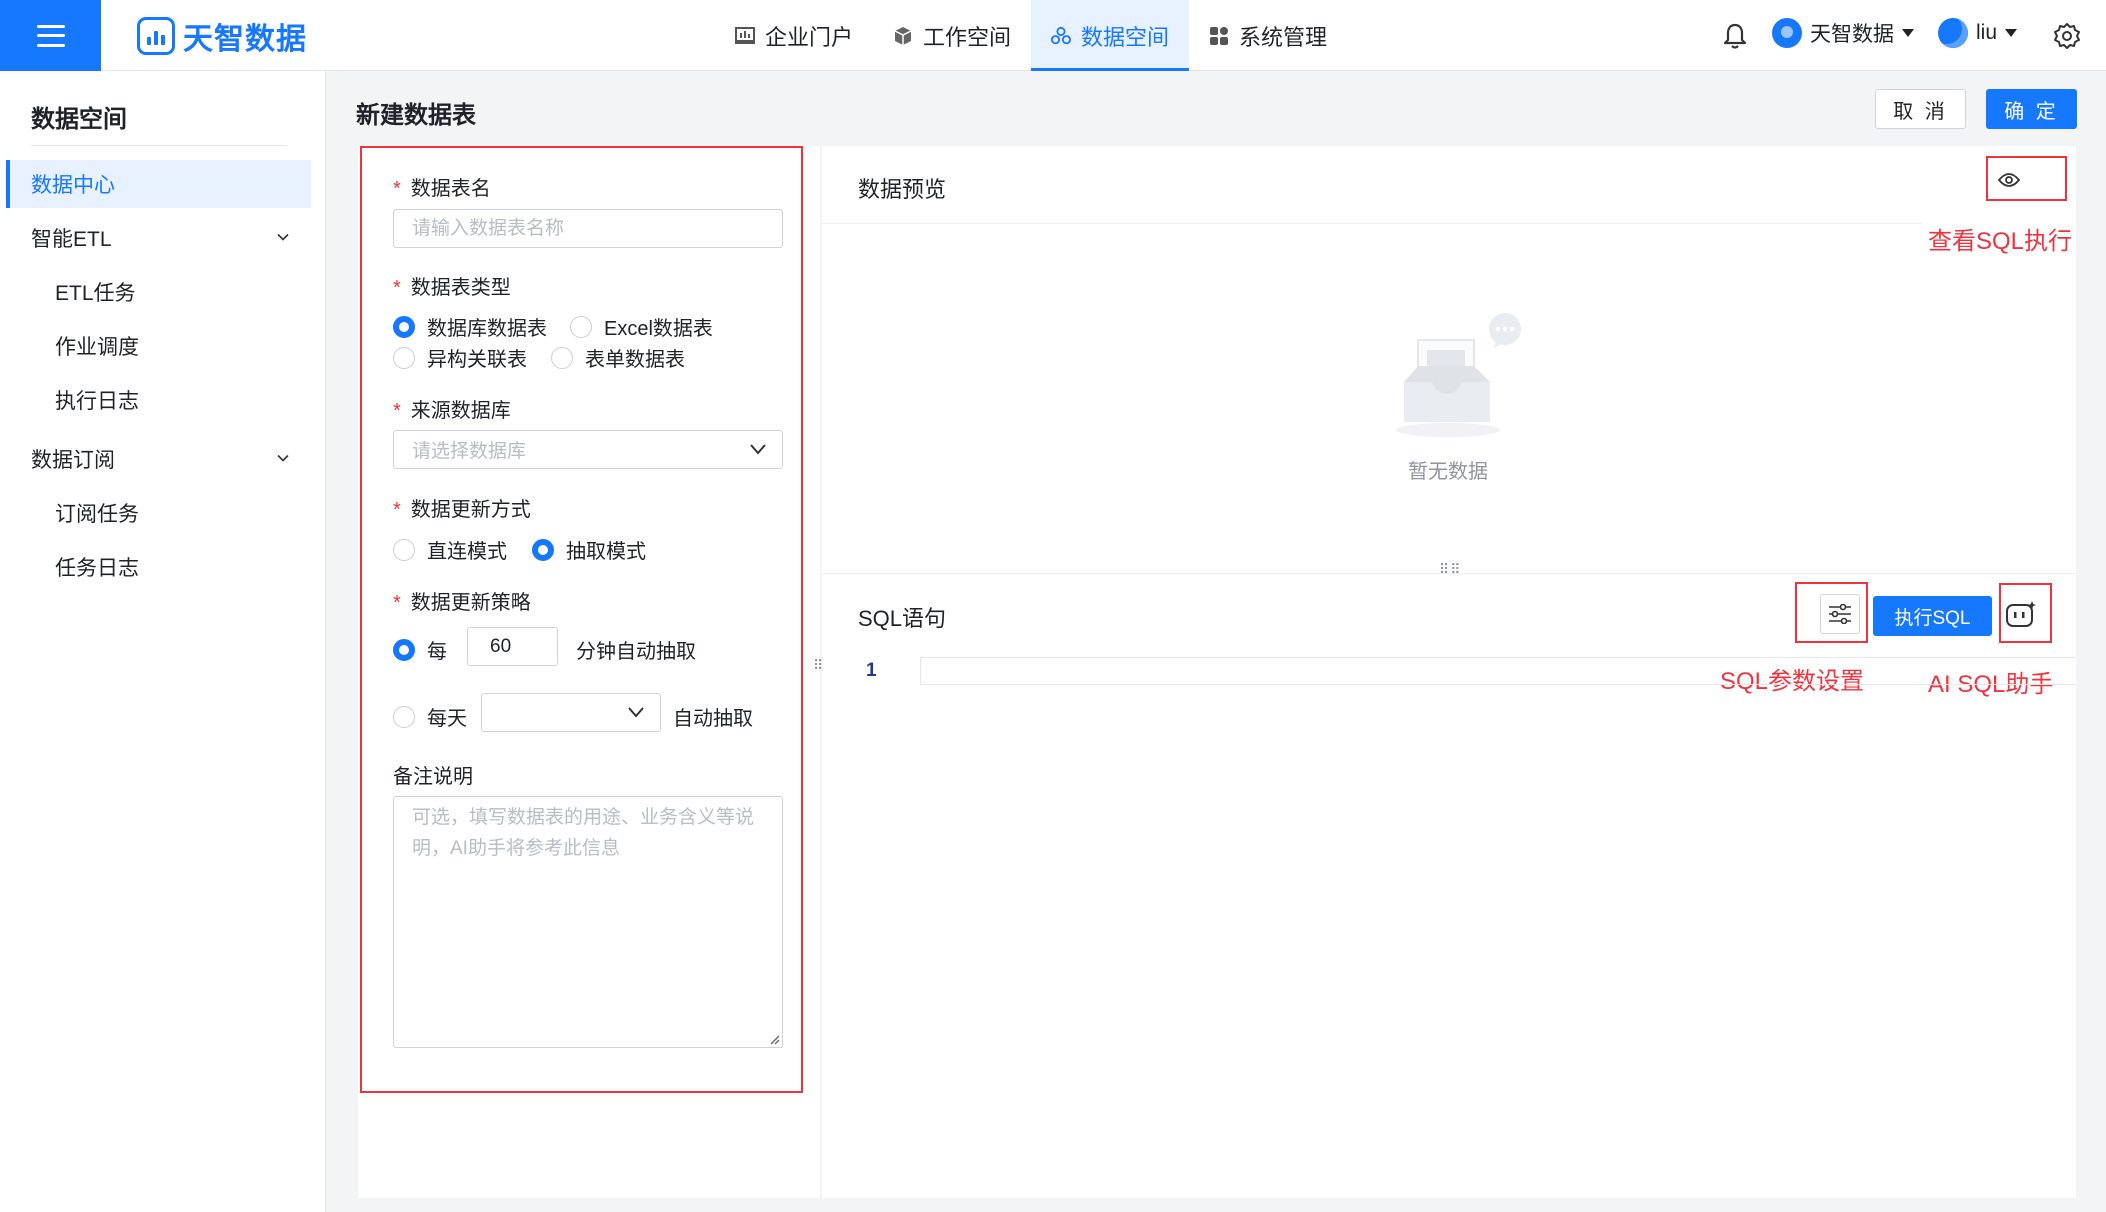 This screenshot has width=2106, height=1212. I want to click on nav-item-label: 工作空间, so click(967, 37).